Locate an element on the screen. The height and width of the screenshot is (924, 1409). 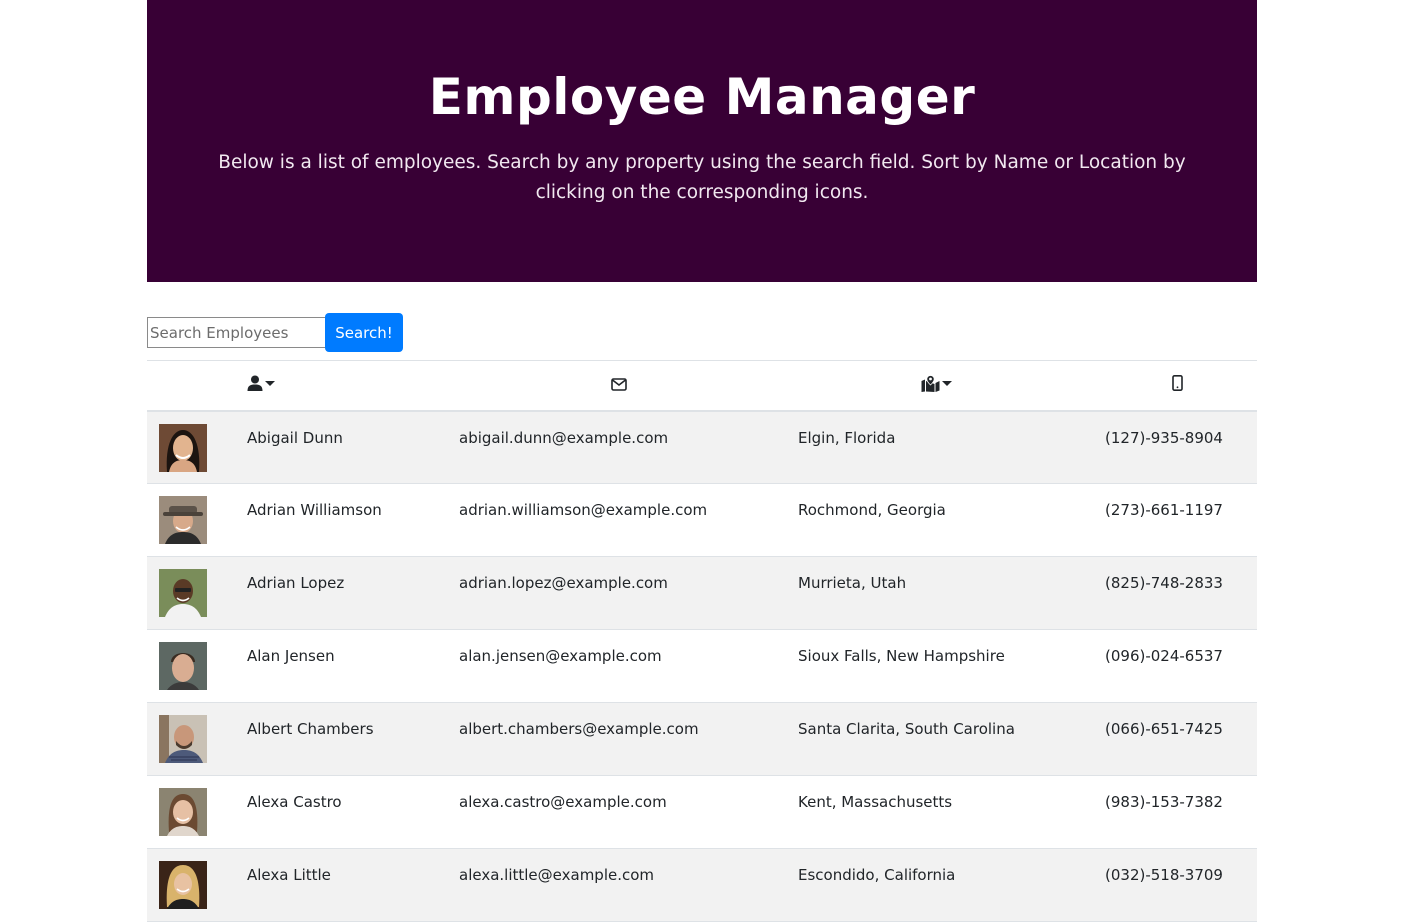
sort-name-control is located at coordinates (261, 383).